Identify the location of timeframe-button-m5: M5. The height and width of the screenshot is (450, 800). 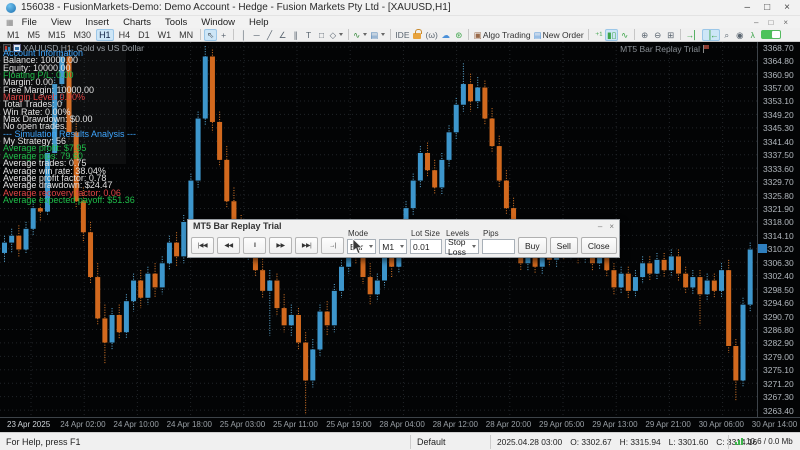
(34, 35).